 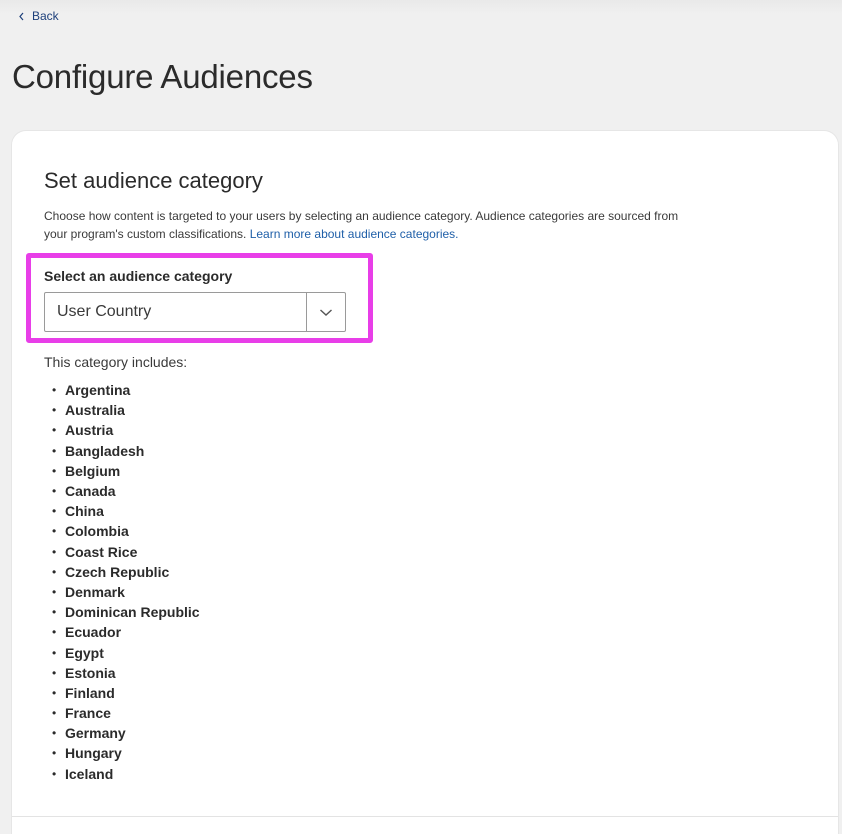 What do you see at coordinates (89, 773) in the screenshot?
I see `country-name: Iceland` at bounding box center [89, 773].